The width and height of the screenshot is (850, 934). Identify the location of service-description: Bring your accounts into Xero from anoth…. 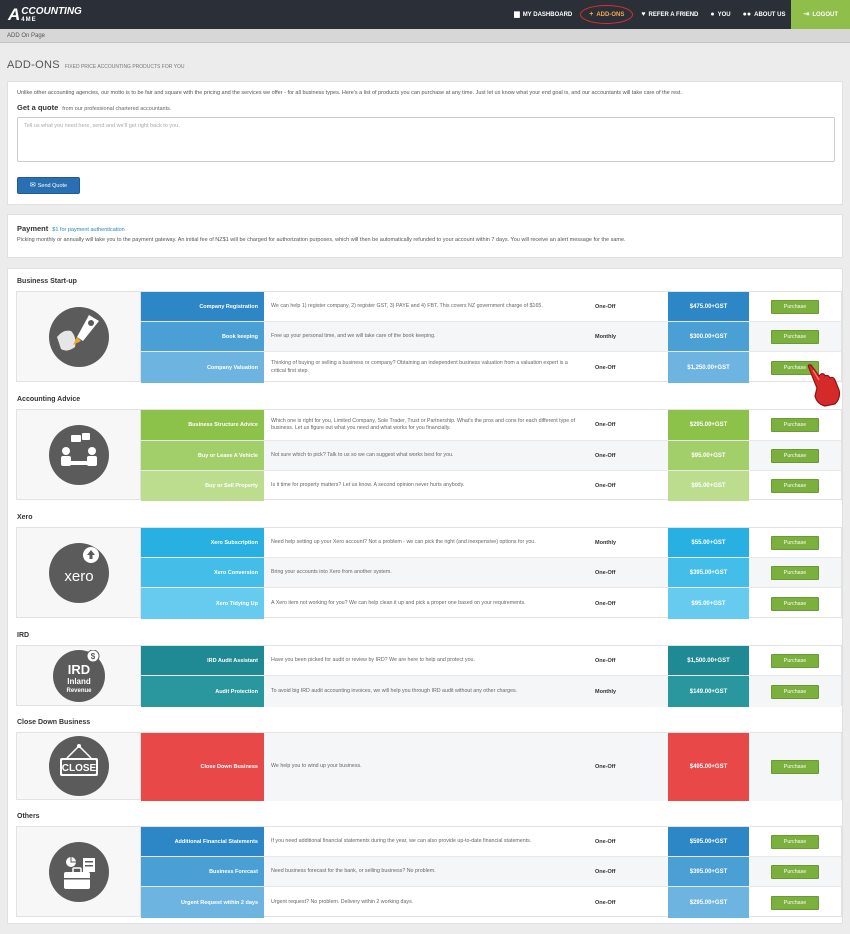
(331, 571).